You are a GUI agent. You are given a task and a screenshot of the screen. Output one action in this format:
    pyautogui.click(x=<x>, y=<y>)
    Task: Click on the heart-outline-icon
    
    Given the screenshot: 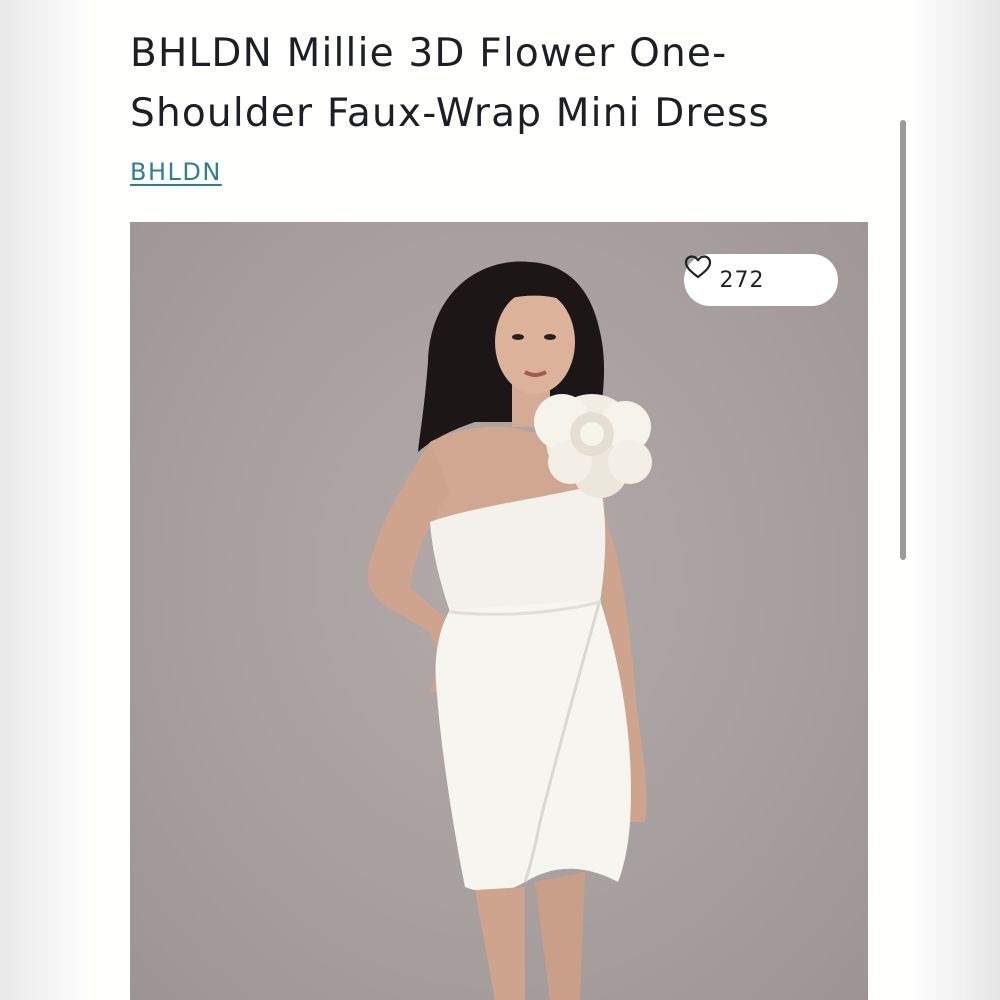 What is the action you would take?
    pyautogui.click(x=743, y=274)
    